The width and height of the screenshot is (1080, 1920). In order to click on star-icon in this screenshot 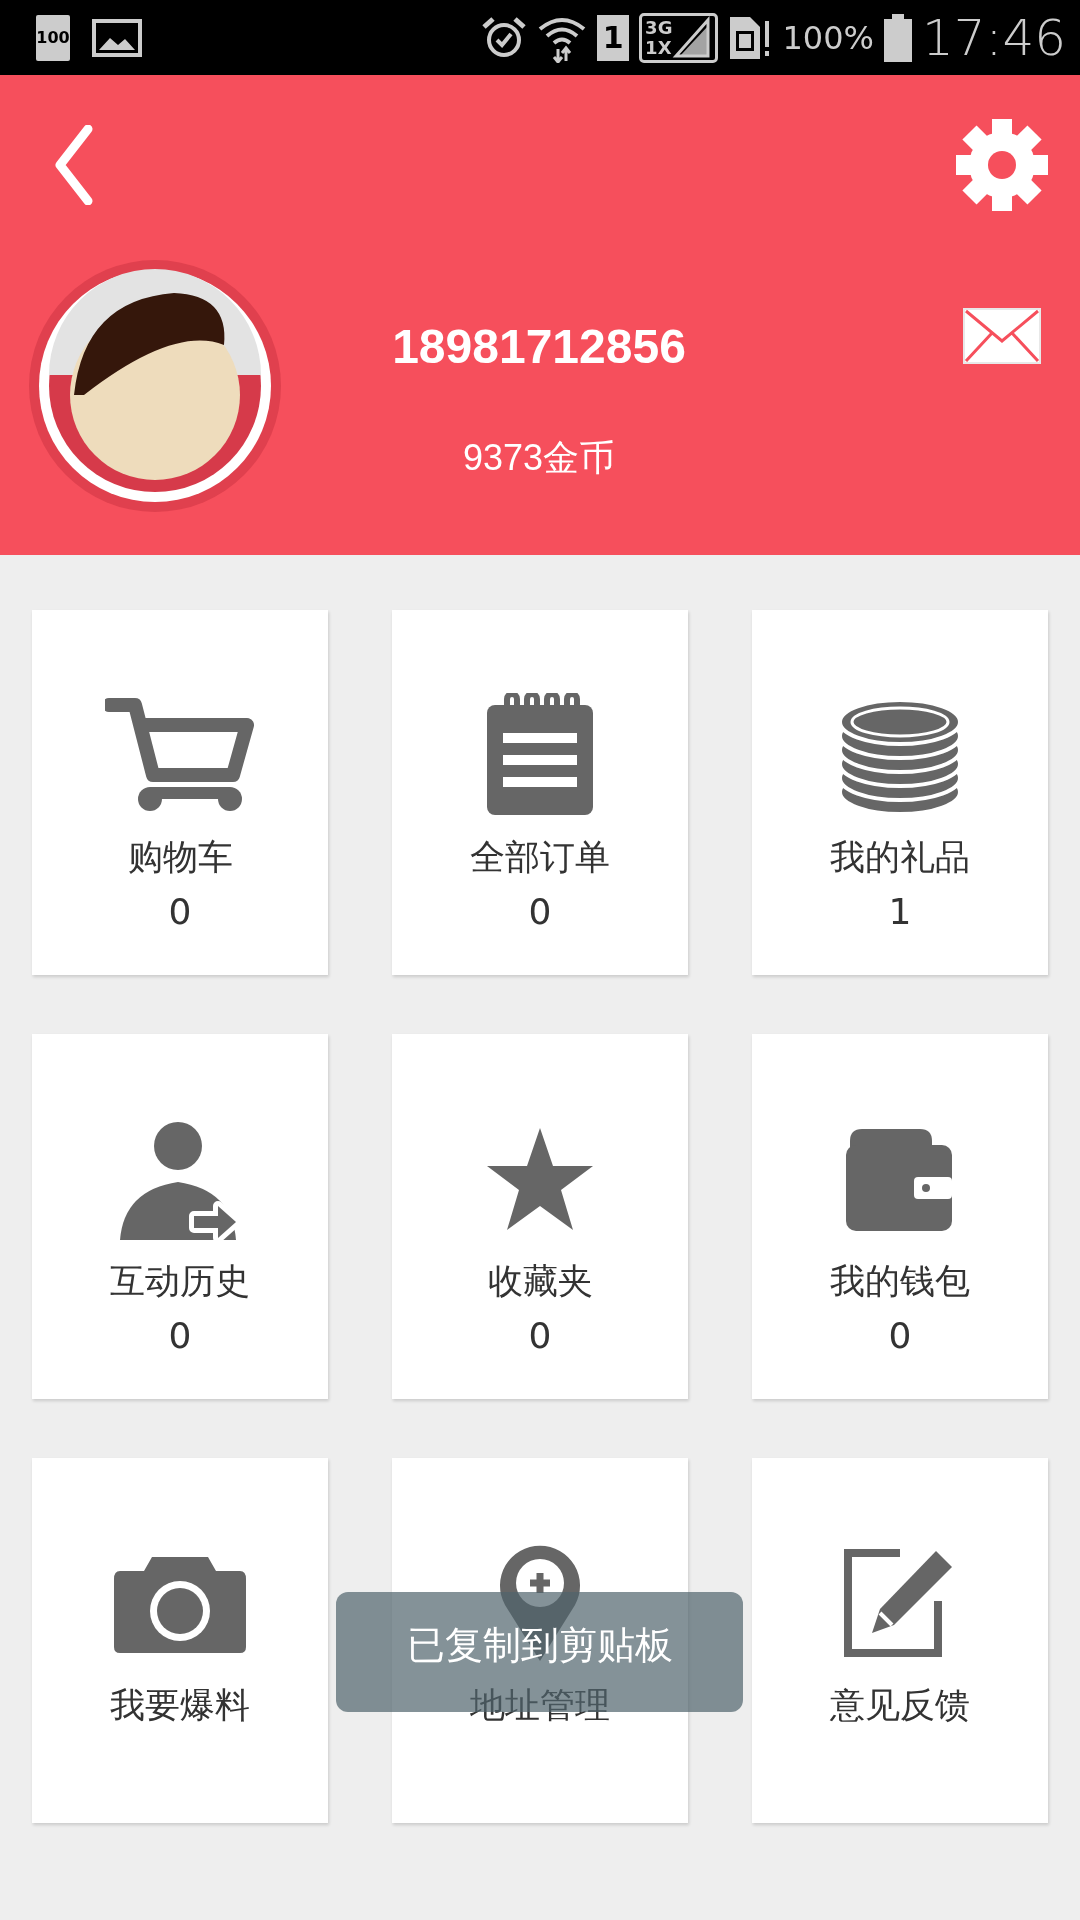, I will do `click(540, 1179)`.